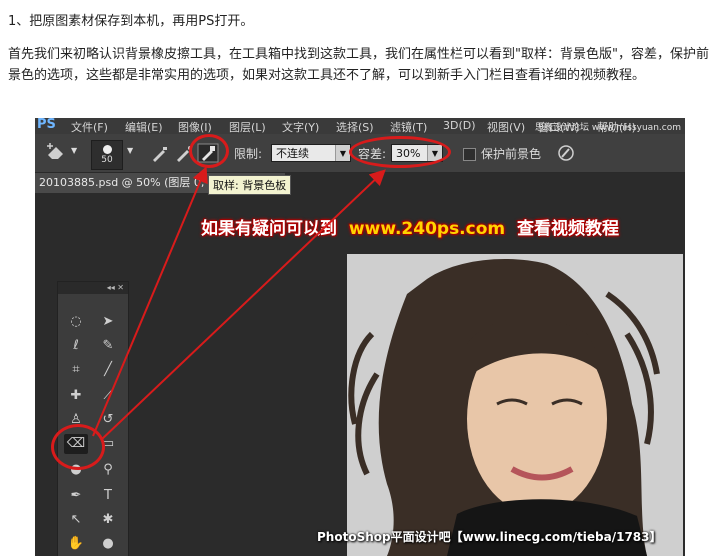  Describe the element at coordinates (78, 447) in the screenshot. I see `highlight-eraser-tool` at that location.